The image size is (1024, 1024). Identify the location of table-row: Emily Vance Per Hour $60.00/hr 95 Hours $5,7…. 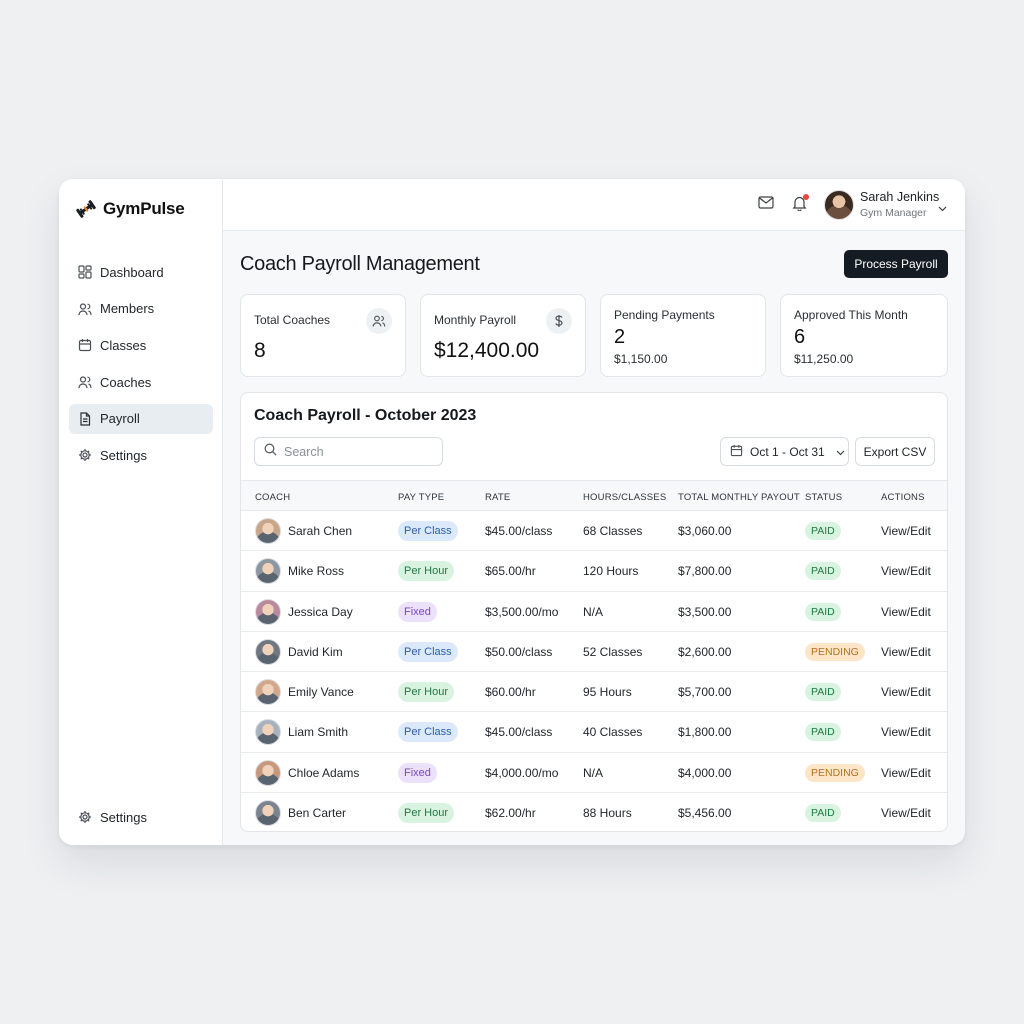
(594, 692).